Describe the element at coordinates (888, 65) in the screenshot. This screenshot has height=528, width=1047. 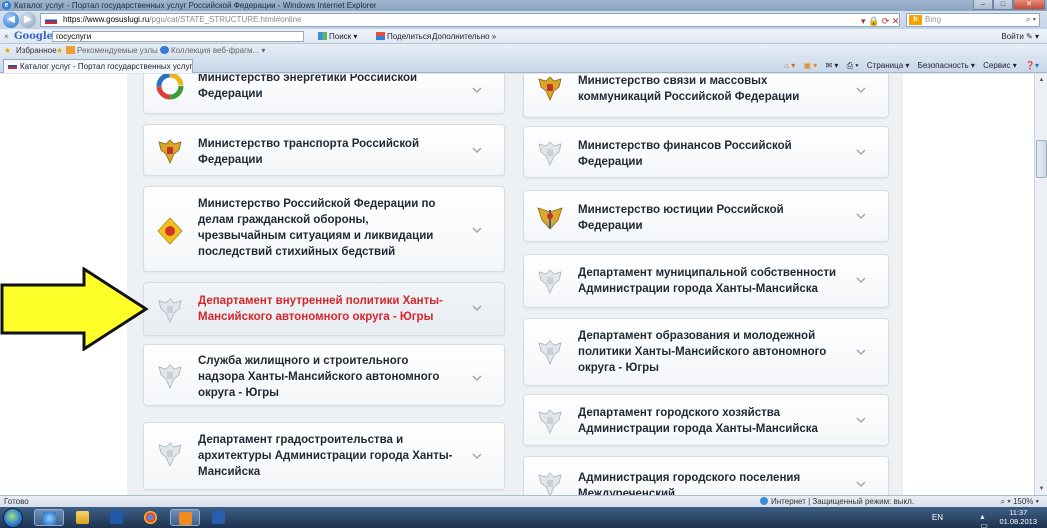
I see `page-menu: Страница ▾` at that location.